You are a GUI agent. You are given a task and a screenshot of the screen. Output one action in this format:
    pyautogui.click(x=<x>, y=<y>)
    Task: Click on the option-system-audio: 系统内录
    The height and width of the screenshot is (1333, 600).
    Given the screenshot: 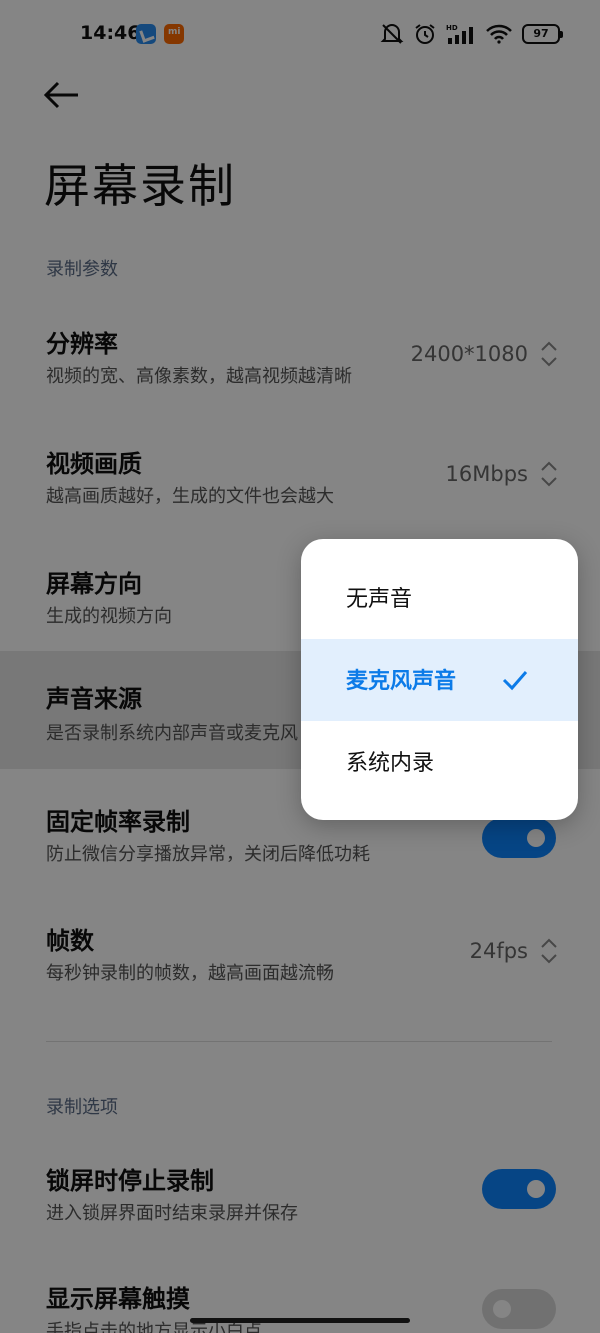 What is the action you would take?
    pyautogui.click(x=439, y=762)
    